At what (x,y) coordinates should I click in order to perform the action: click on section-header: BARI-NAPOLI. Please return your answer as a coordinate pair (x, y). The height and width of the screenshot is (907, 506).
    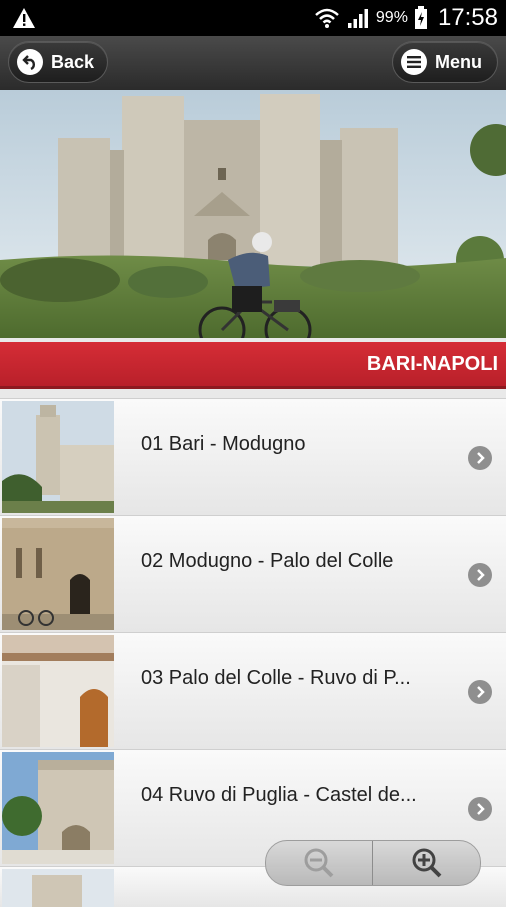
    Looking at the image, I should click on (253, 365).